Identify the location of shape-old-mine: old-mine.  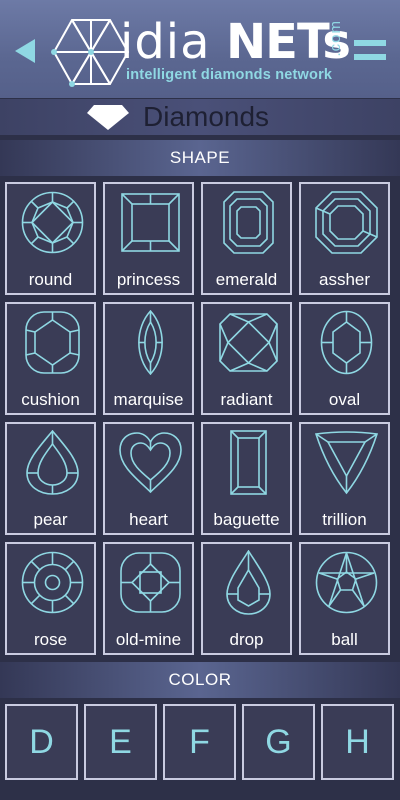
(148, 598).